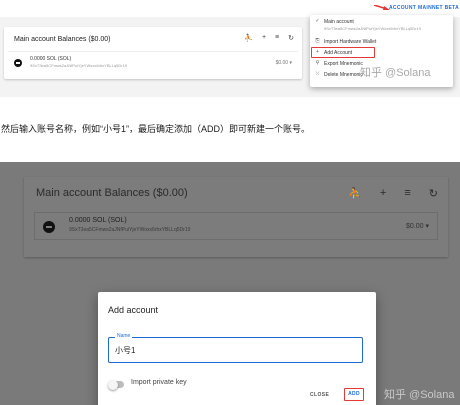 This screenshot has height=405, width=460. I want to click on key-icon: ⚲, so click(317, 63).